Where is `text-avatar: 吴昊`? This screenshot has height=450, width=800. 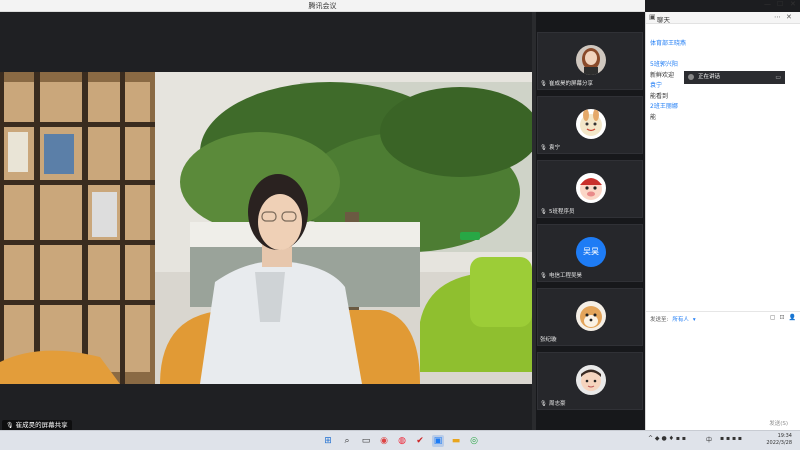
text-avatar: 吴昊 is located at coordinates (591, 252).